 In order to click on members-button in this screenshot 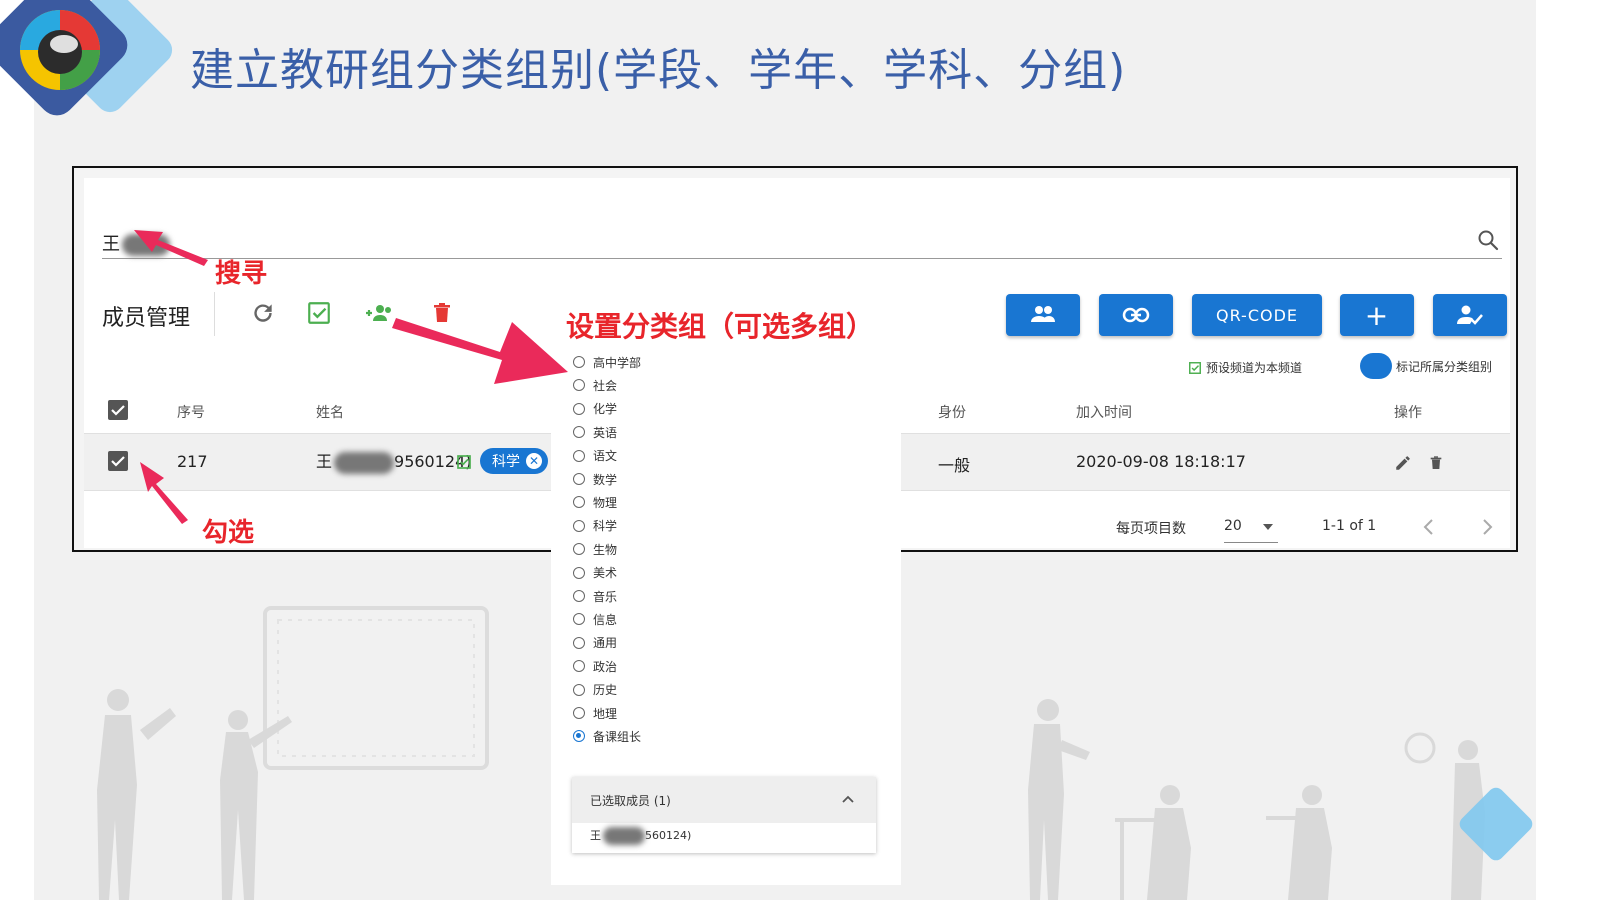, I will do `click(1043, 315)`.